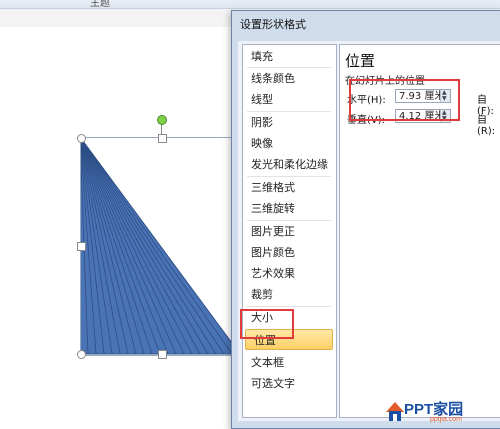 The height and width of the screenshot is (429, 500). I want to click on nav-item-crop: 裁剪, so click(289, 294).